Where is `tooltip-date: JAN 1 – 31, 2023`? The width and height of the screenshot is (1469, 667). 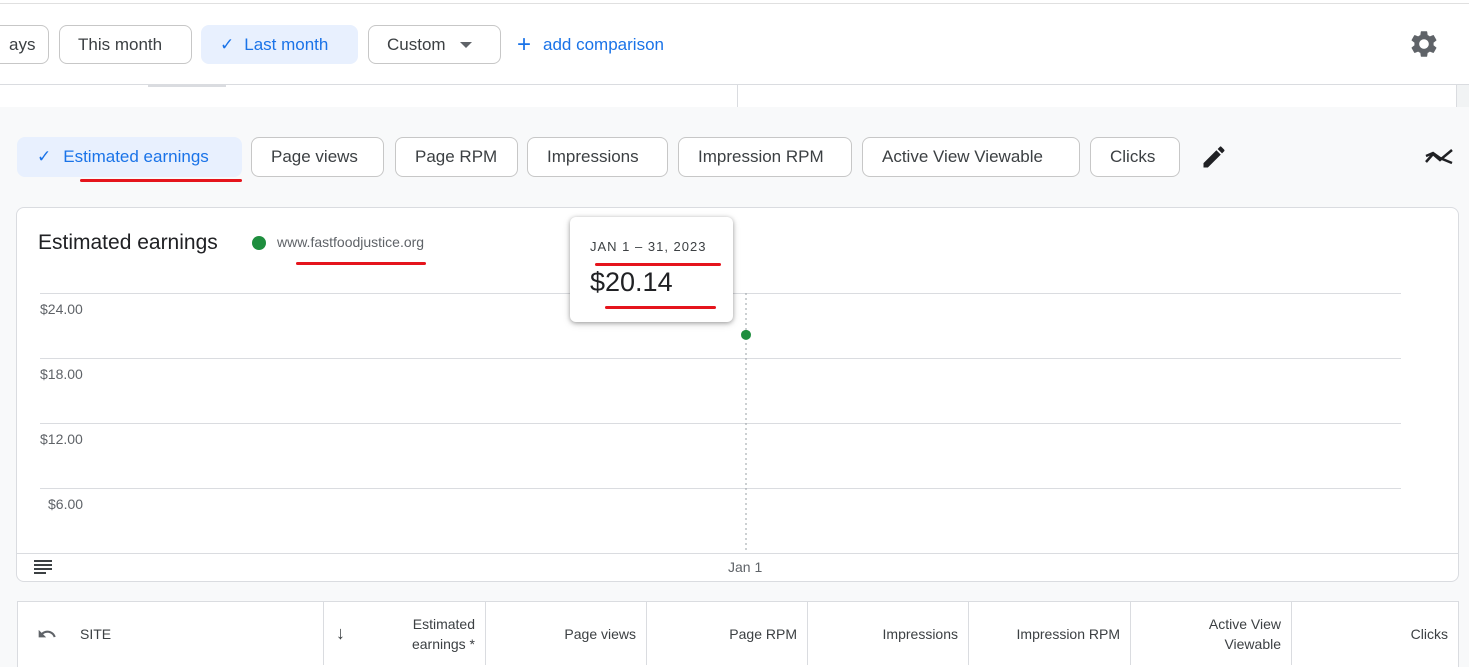 tooltip-date: JAN 1 – 31, 2023 is located at coordinates (648, 246).